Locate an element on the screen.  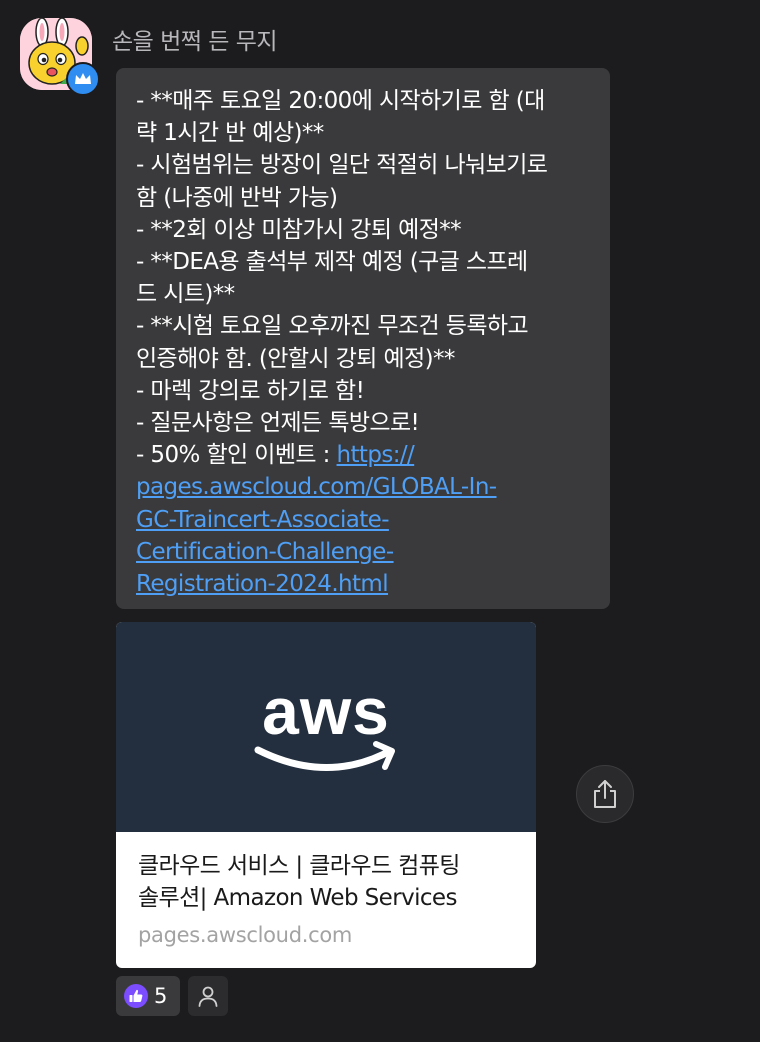
event-link: Registration-2024.html is located at coordinates (262, 584).